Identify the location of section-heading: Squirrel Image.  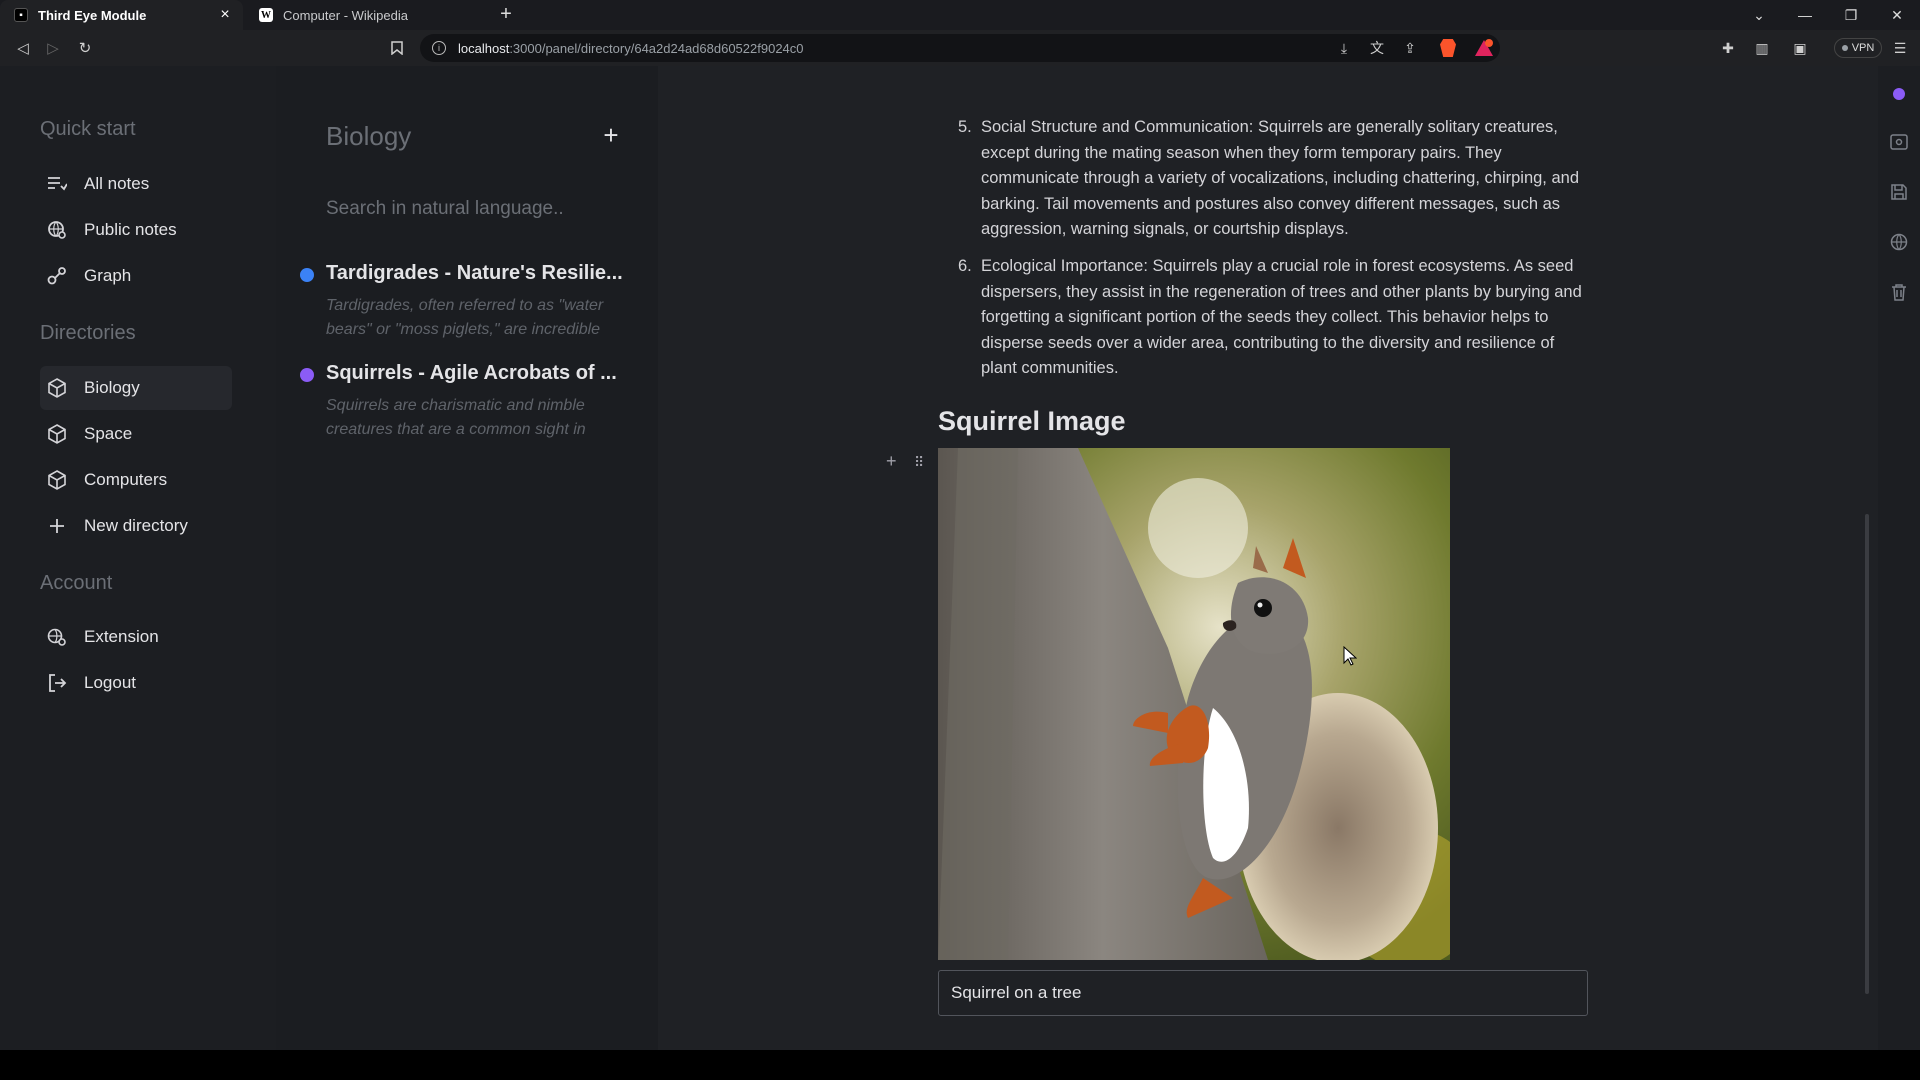
(1032, 421).